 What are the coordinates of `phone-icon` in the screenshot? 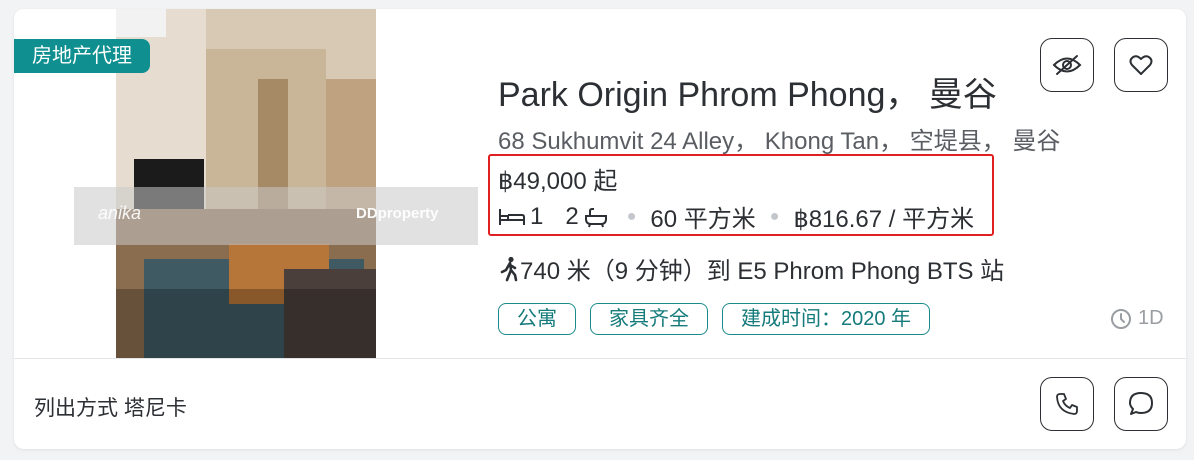 It's located at (1067, 404).